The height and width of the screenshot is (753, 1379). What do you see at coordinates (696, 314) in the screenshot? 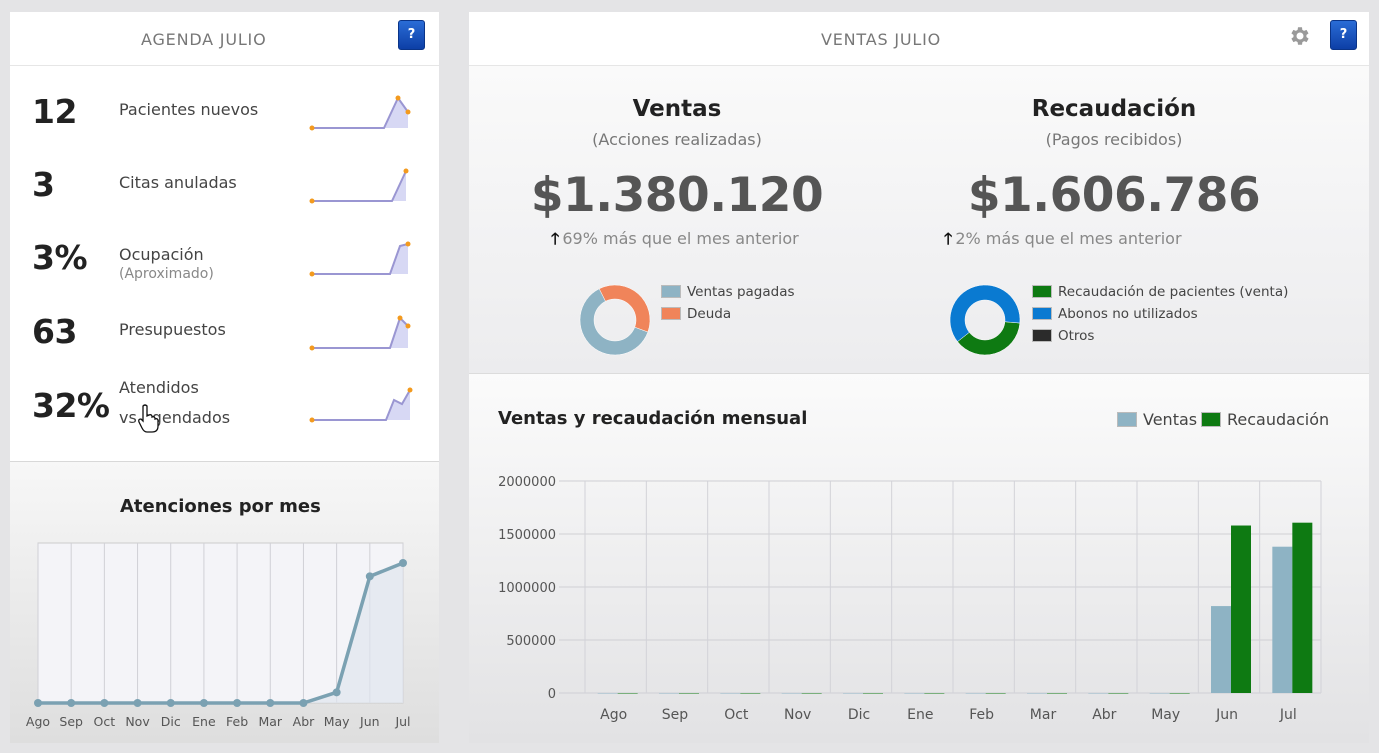
I see `legend-deuda: Deuda` at bounding box center [696, 314].